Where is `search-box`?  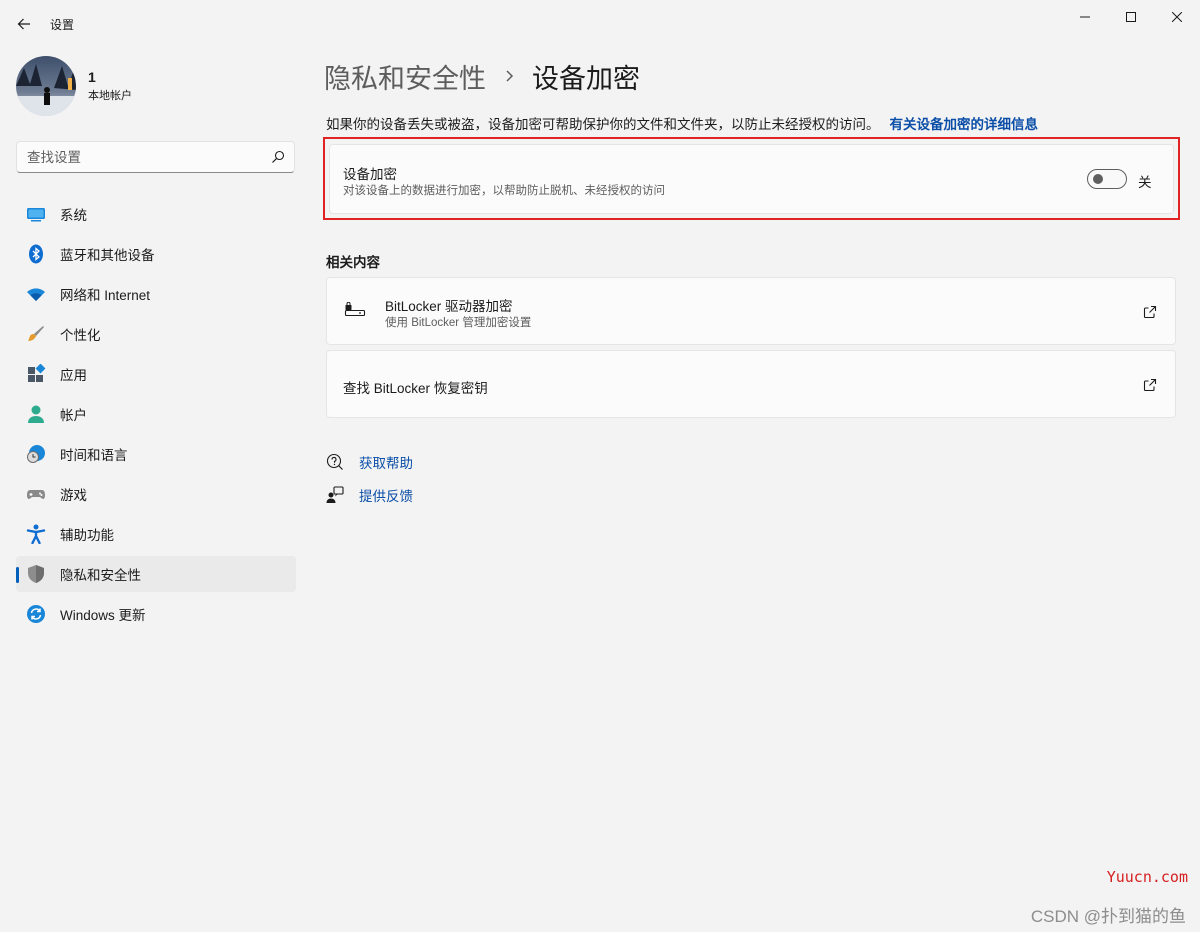 search-box is located at coordinates (155, 157).